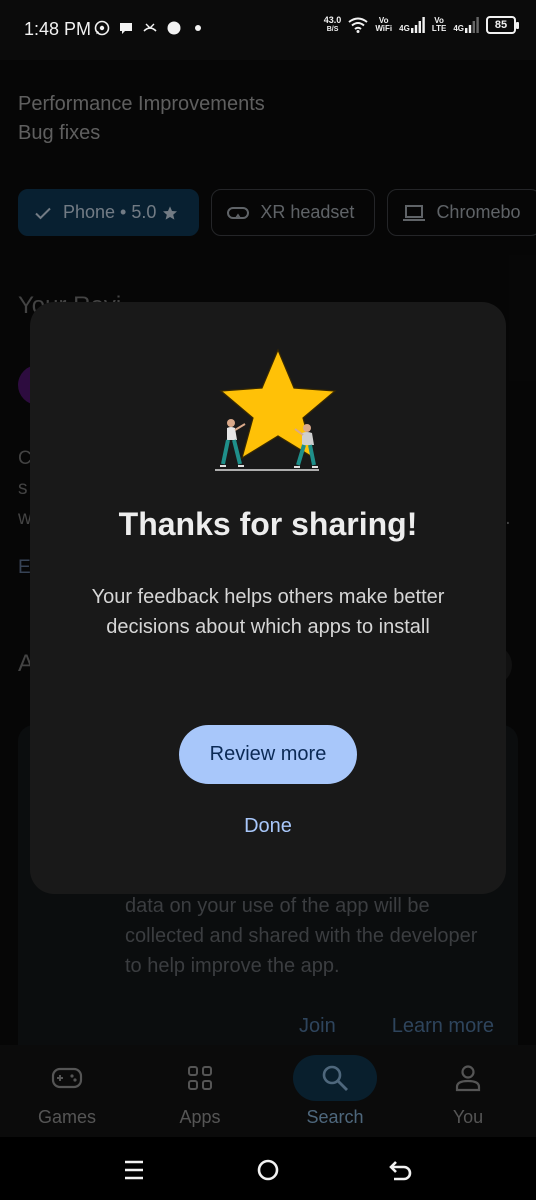 The height and width of the screenshot is (1200, 536). Describe the element at coordinates (24, 567) in the screenshot. I see `text-fragment: E` at that location.